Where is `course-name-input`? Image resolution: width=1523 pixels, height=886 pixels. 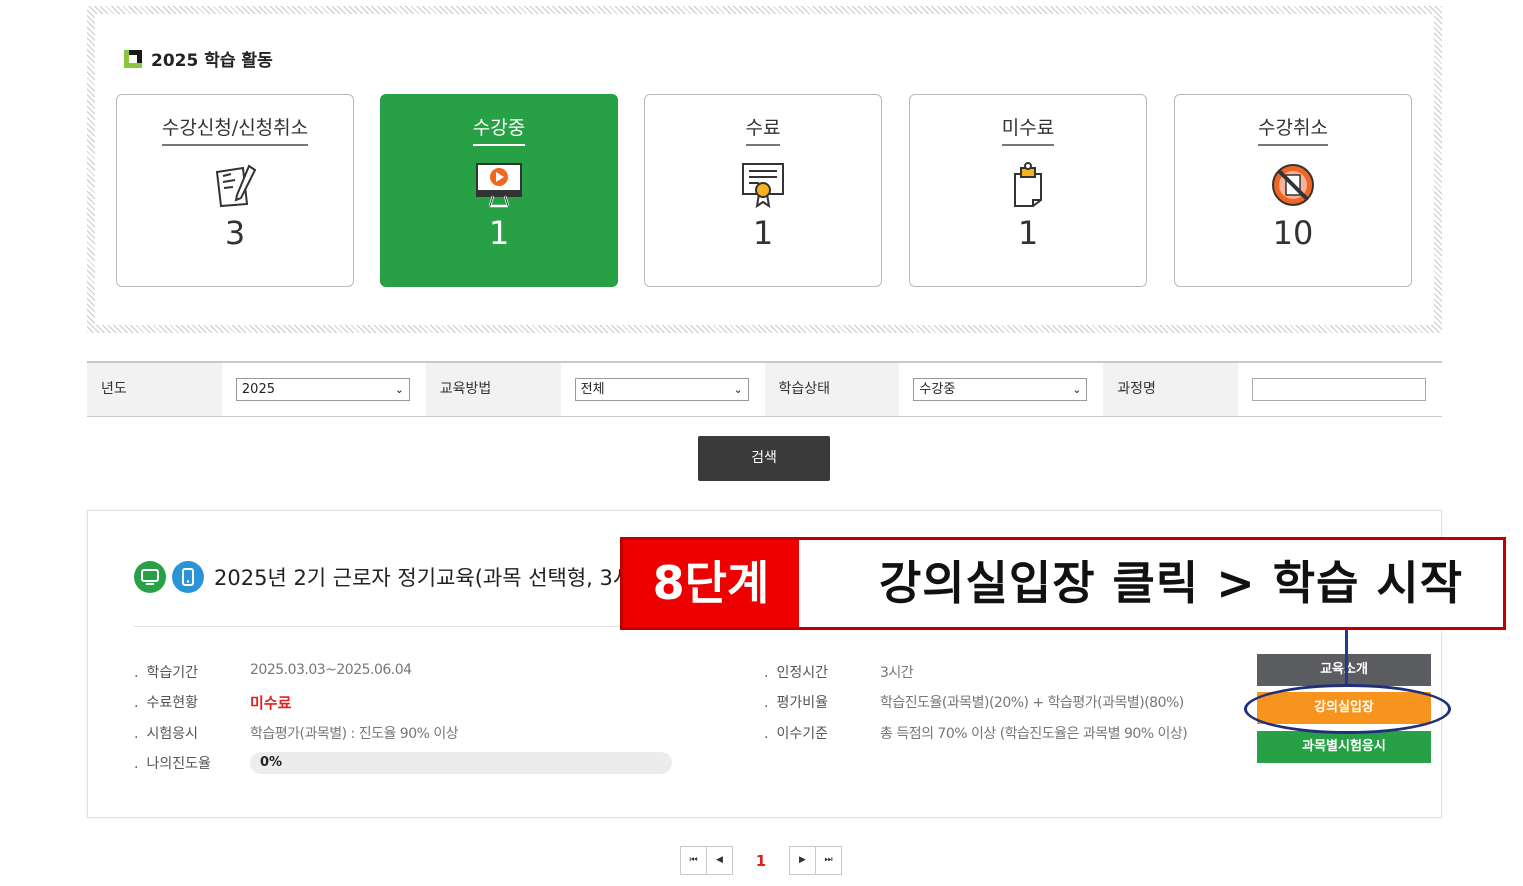 course-name-input is located at coordinates (1339, 389).